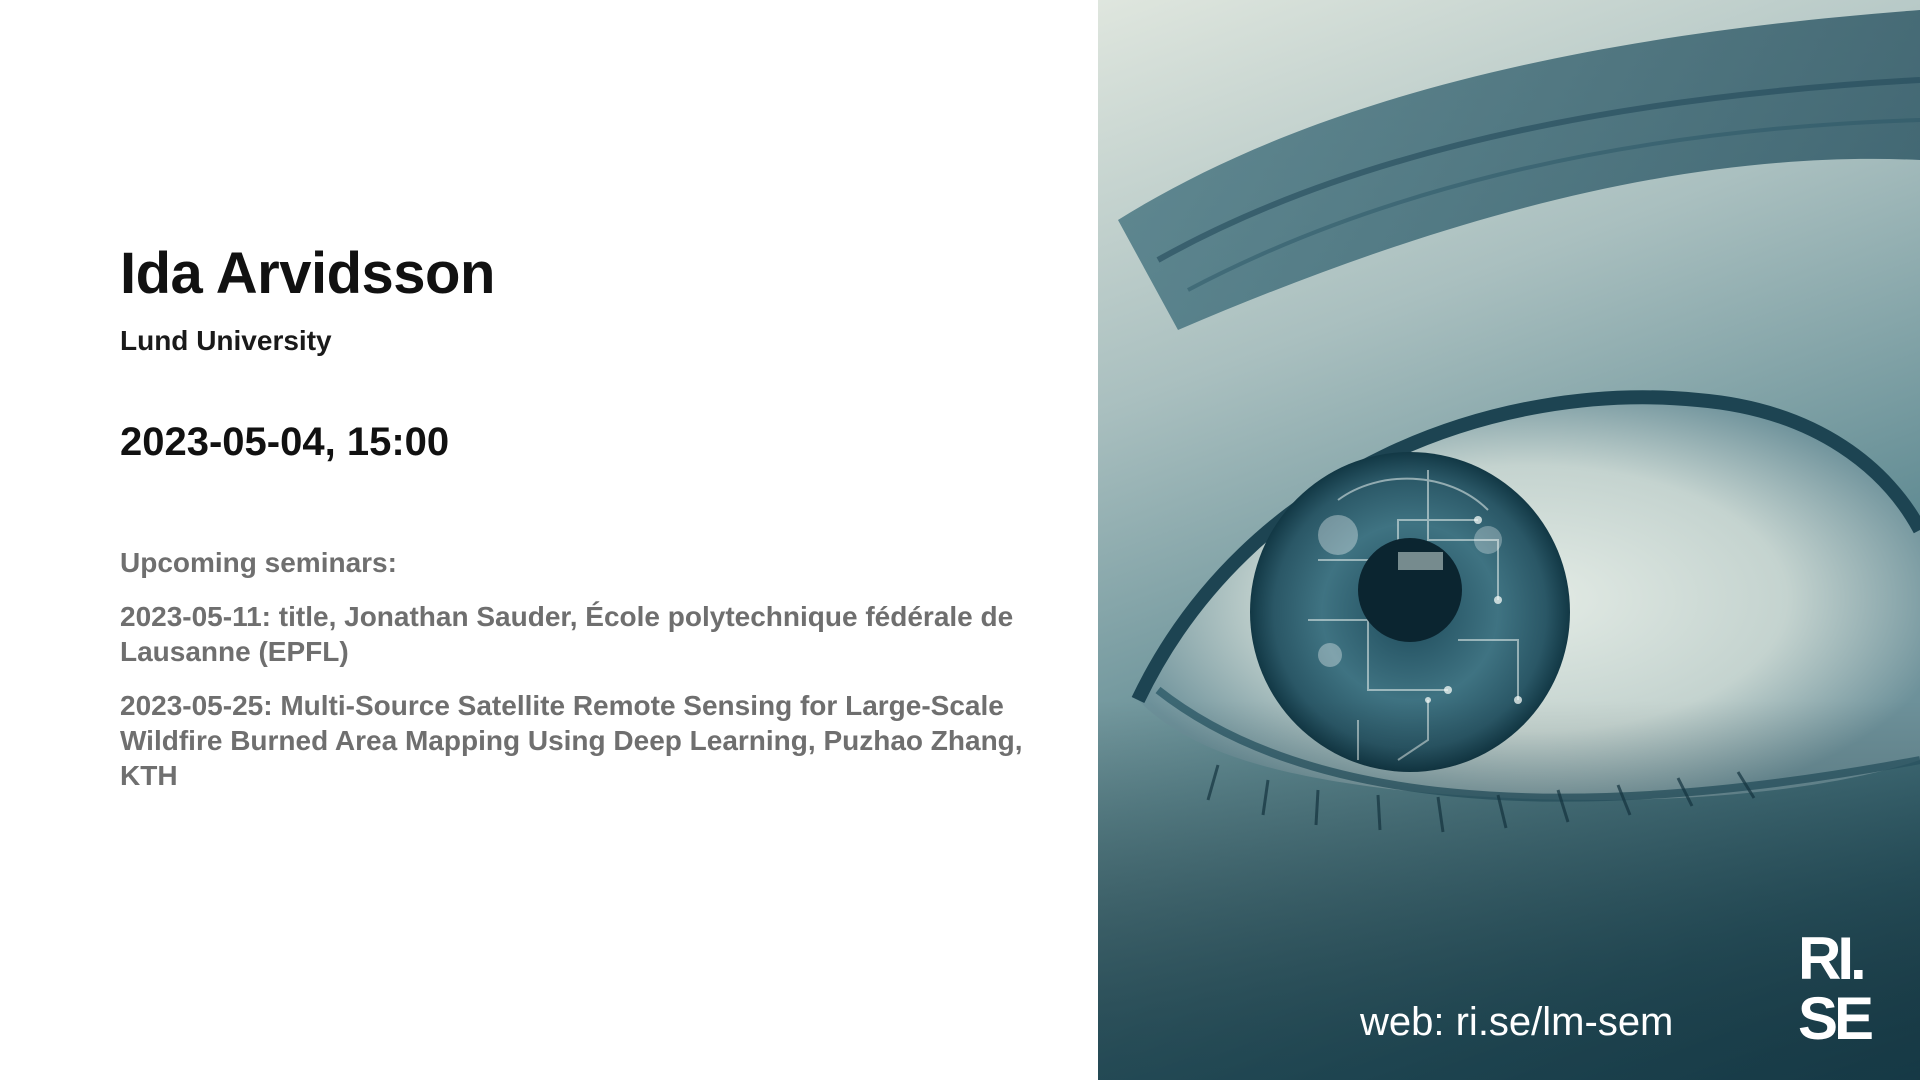  What do you see at coordinates (258, 562) in the screenshot?
I see `upcoming-heading: Upcoming seminars:` at bounding box center [258, 562].